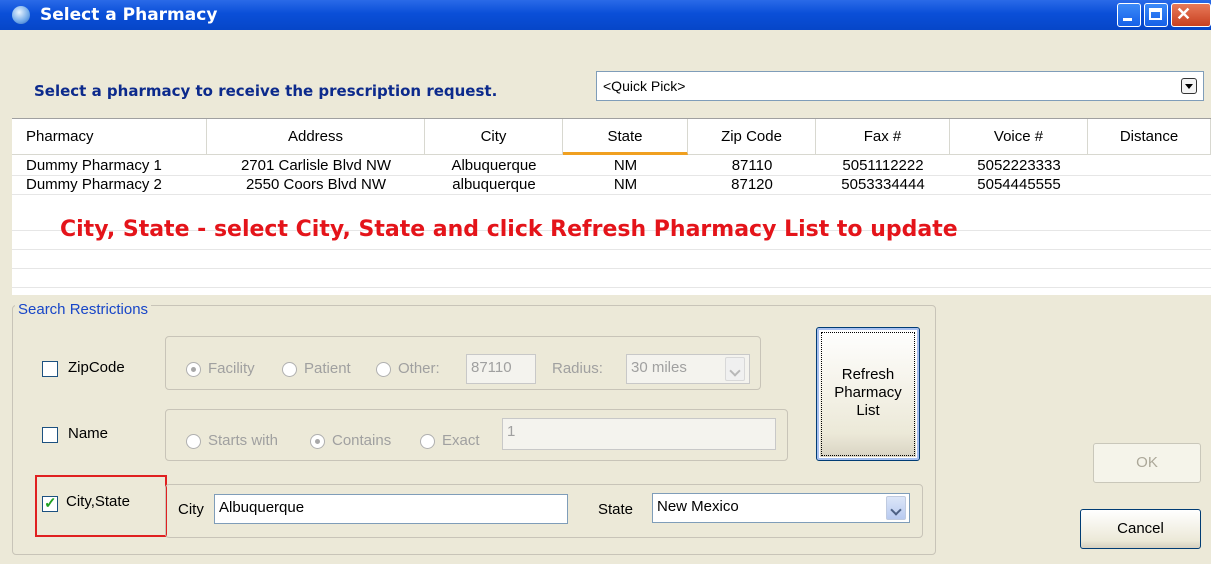  I want to click on cell-city: albuquerque, so click(494, 184).